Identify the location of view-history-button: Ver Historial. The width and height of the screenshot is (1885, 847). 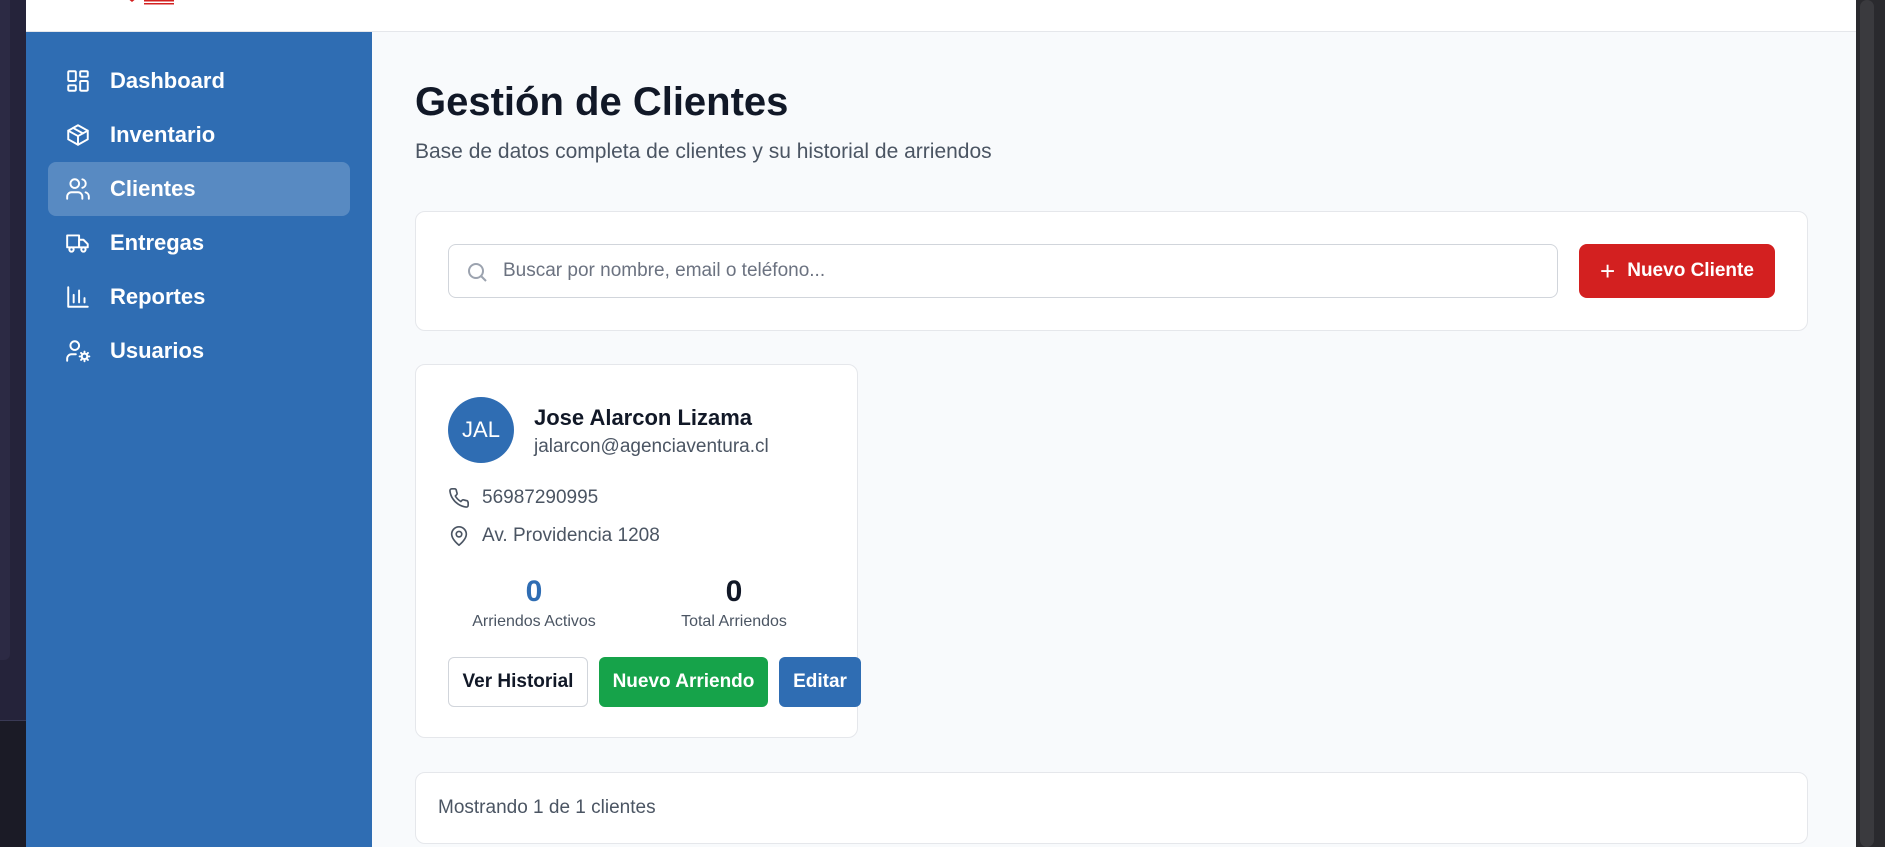
(518, 682).